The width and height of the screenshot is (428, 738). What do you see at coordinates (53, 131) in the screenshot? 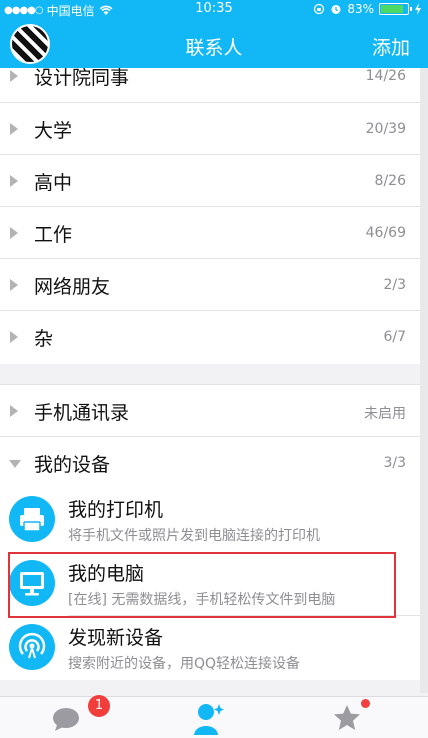
I see `group-name: 大学` at bounding box center [53, 131].